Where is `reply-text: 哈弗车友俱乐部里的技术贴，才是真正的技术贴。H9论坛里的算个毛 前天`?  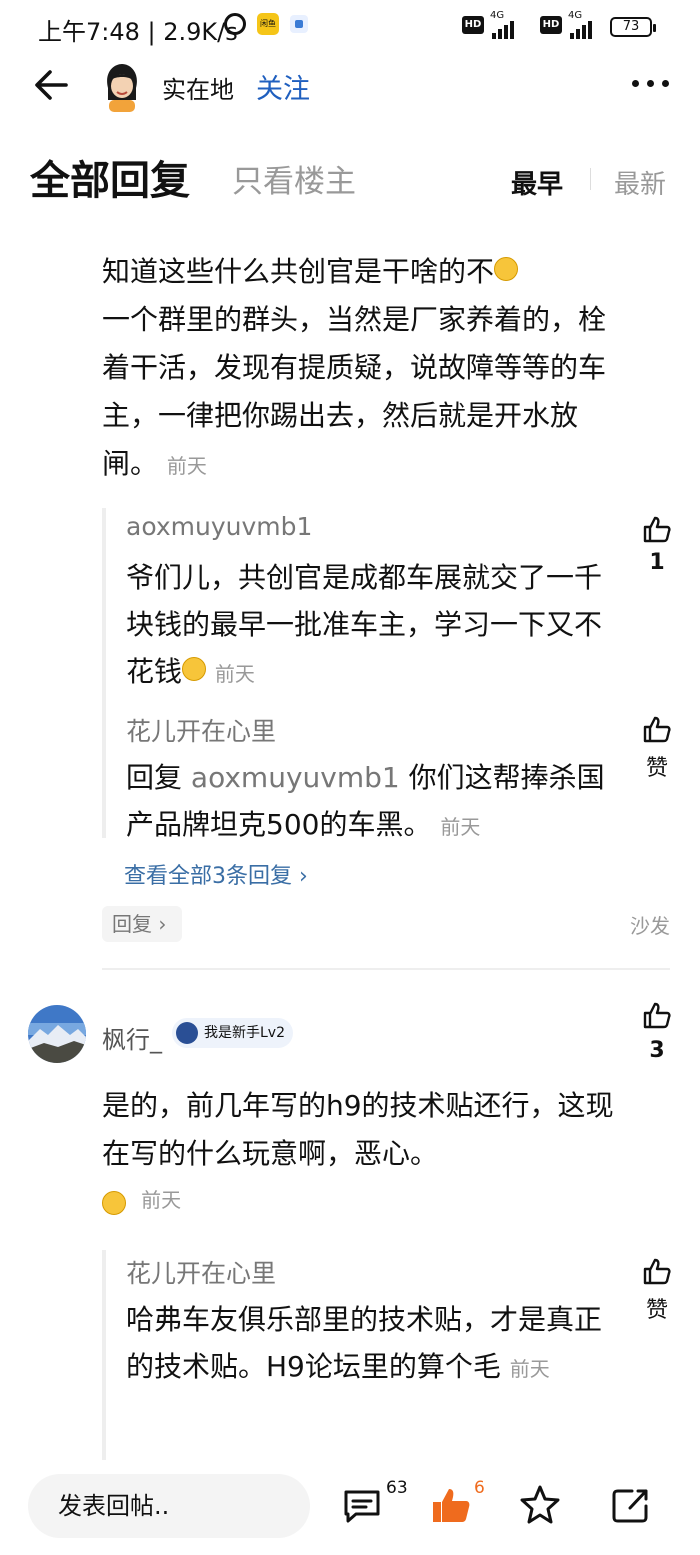 reply-text: 哈弗车友俱乐部里的技术贴，才是真正的技术贴。H9论坛里的算个毛 前天 is located at coordinates (364, 1343).